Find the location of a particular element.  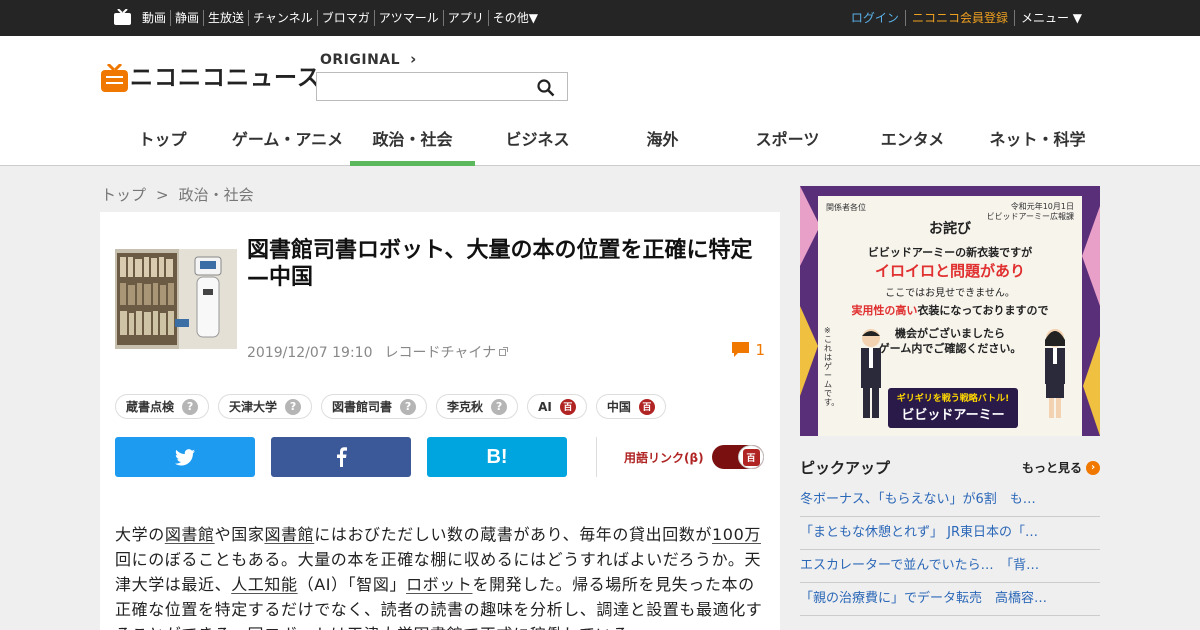

tag-item: 李克秋? is located at coordinates (477, 406).